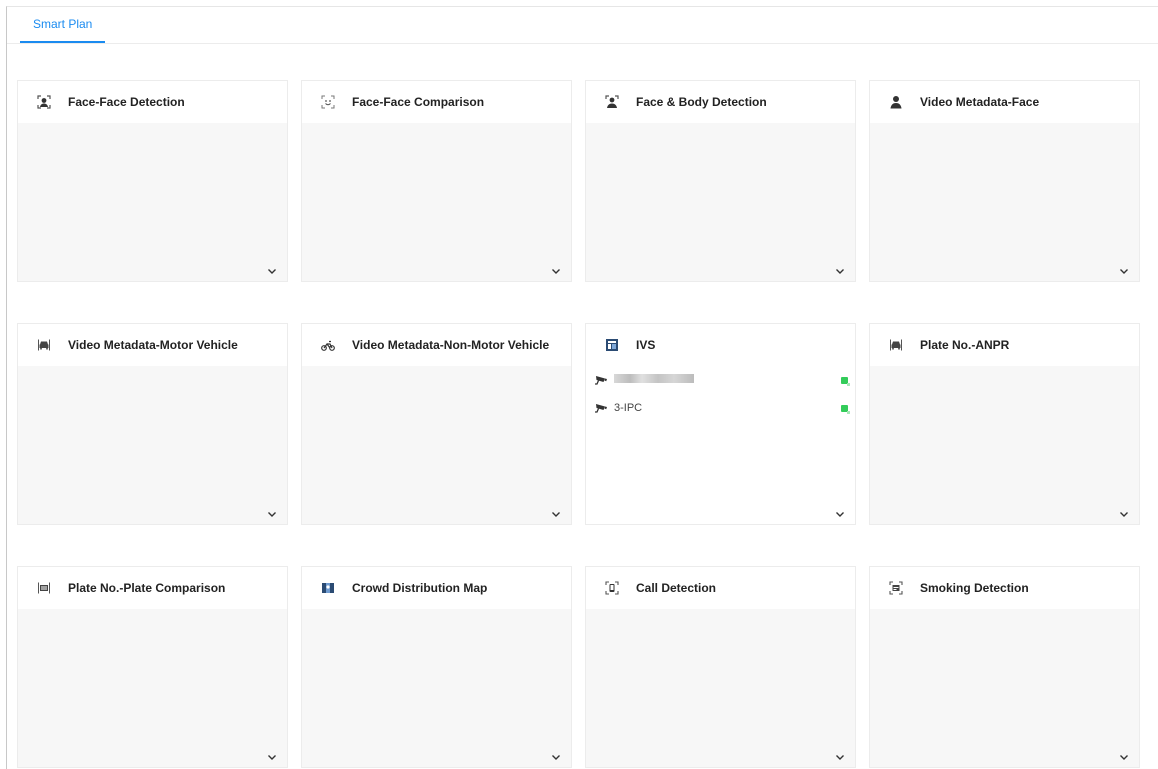 This screenshot has width=1158, height=769. What do you see at coordinates (646, 345) in the screenshot?
I see `card-title: IVS` at bounding box center [646, 345].